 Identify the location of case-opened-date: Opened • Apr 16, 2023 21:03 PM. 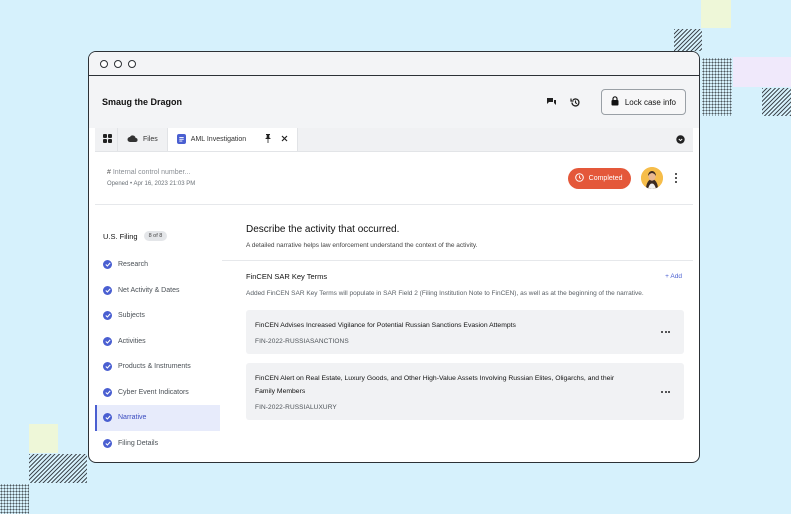
(151, 184).